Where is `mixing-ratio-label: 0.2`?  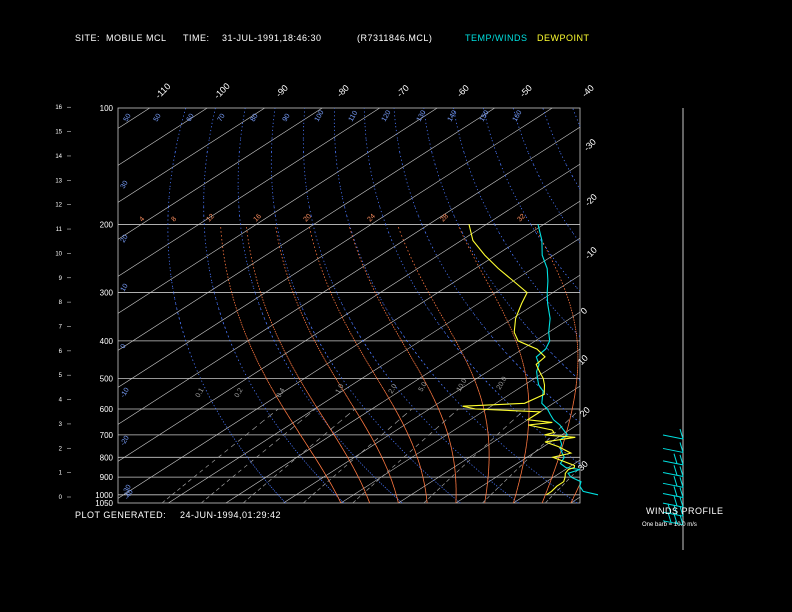 mixing-ratio-label: 0.2 is located at coordinates (239, 393).